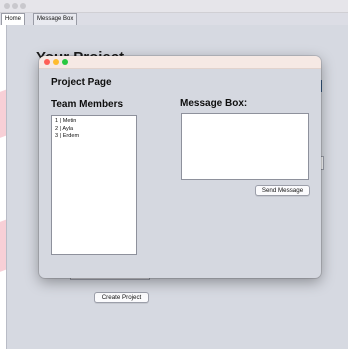 The image size is (348, 349). Describe the element at coordinates (71, 136) in the screenshot. I see `member-name: Erdem` at that location.